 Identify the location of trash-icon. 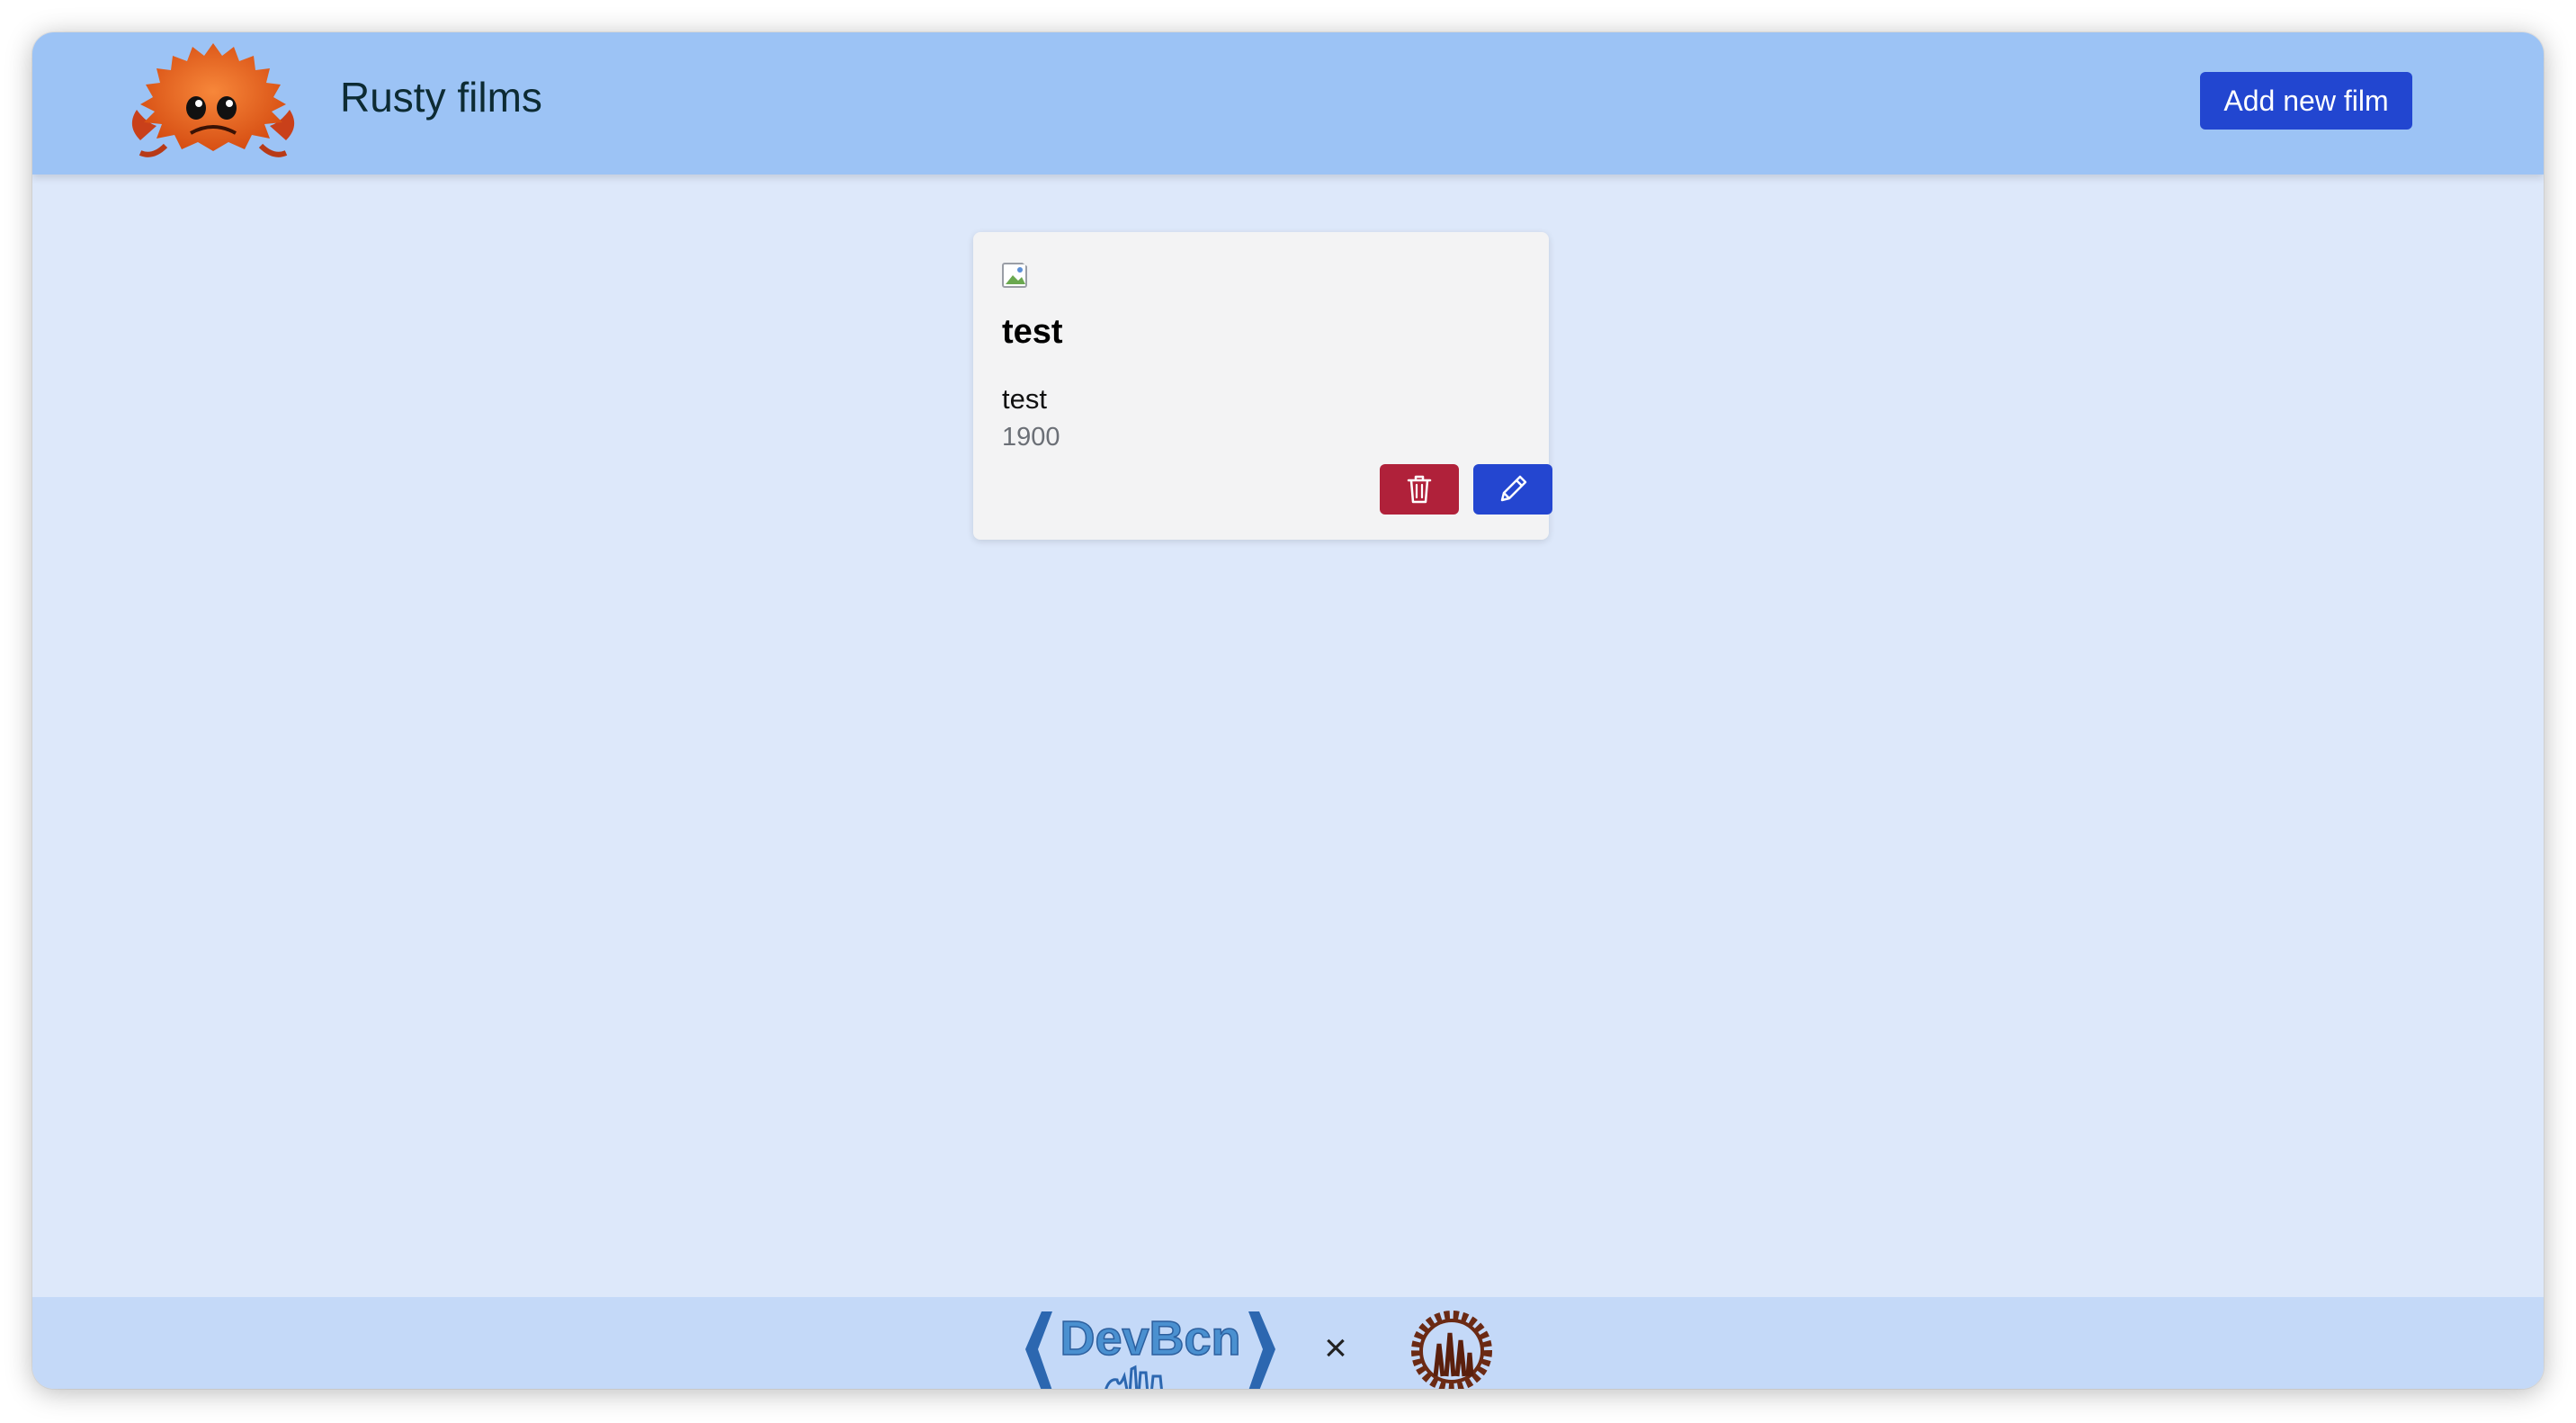
(1419, 490).